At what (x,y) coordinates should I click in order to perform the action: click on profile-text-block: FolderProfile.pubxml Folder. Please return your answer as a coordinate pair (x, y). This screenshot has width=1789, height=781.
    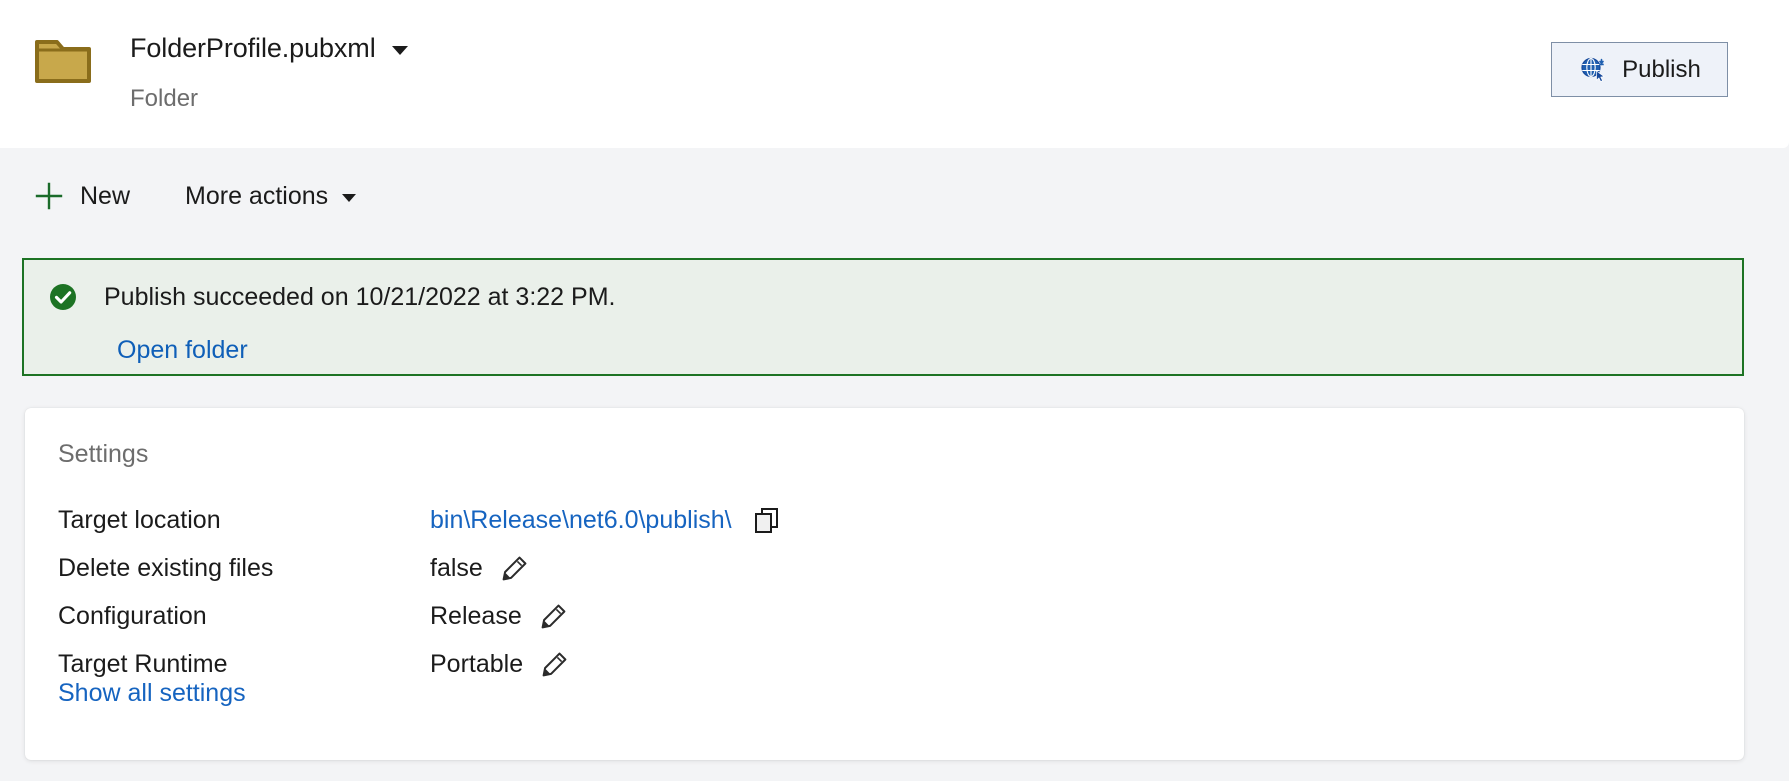
    Looking at the image, I should click on (269, 68).